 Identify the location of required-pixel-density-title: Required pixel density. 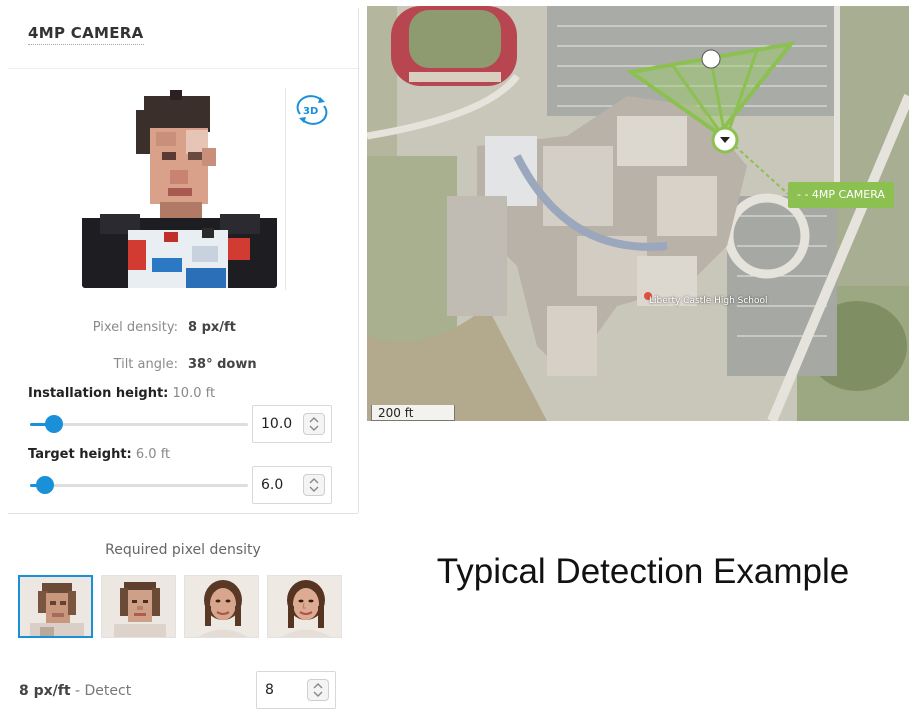
(183, 550).